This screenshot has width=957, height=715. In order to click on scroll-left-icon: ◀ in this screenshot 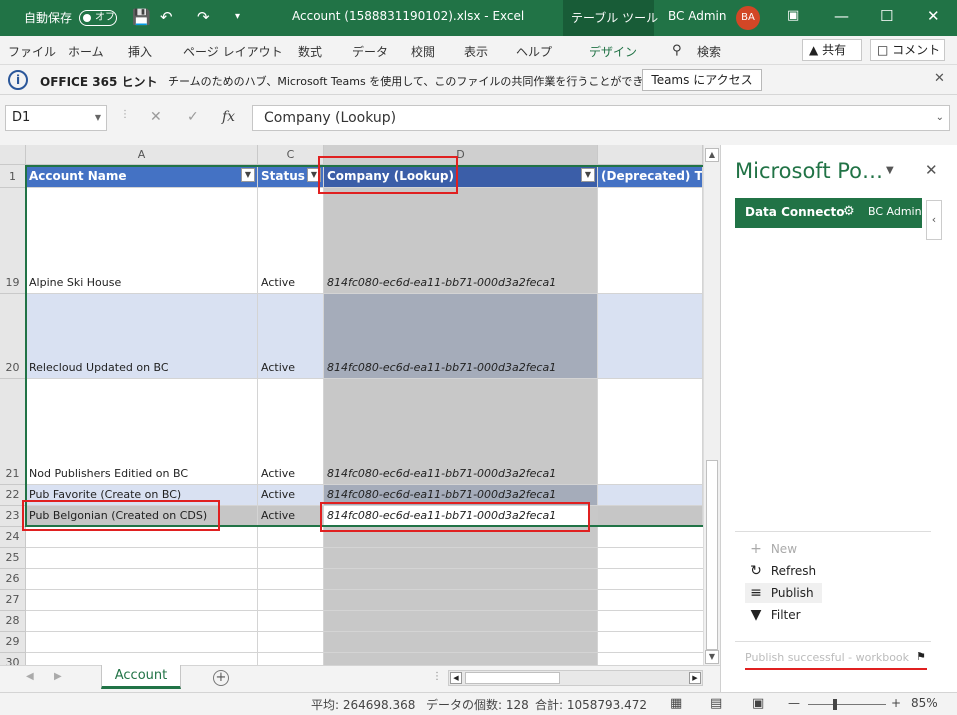, I will do `click(456, 678)`.